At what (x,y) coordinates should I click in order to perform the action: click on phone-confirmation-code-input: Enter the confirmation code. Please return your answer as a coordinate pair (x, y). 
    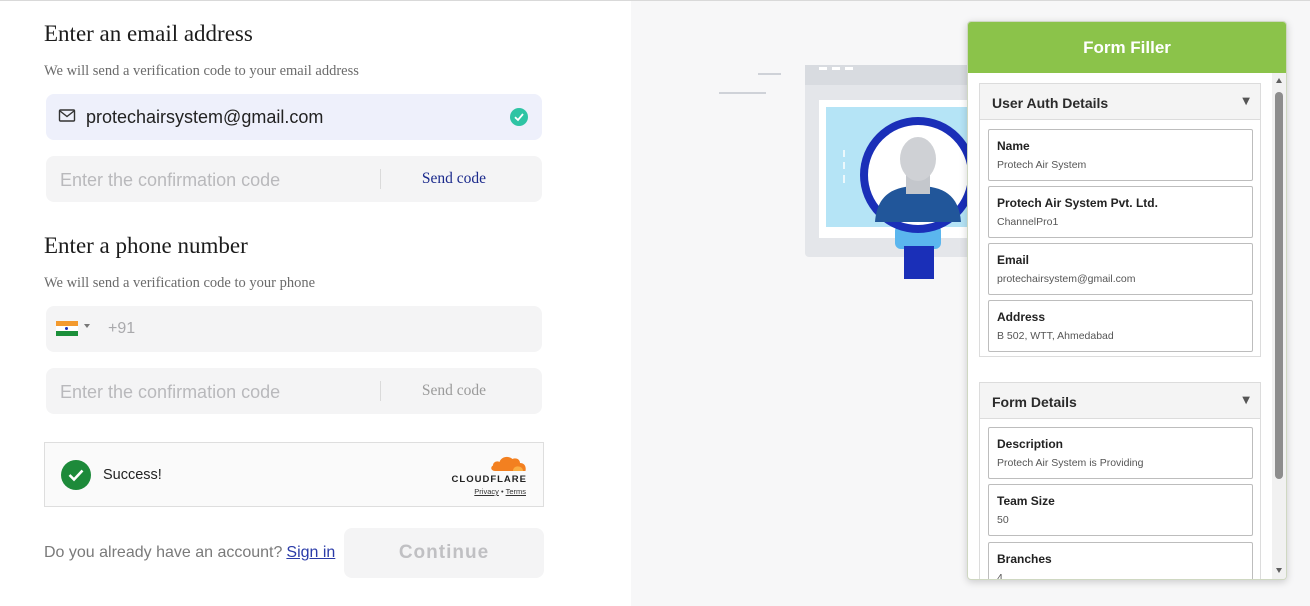
    Looking at the image, I should click on (170, 392).